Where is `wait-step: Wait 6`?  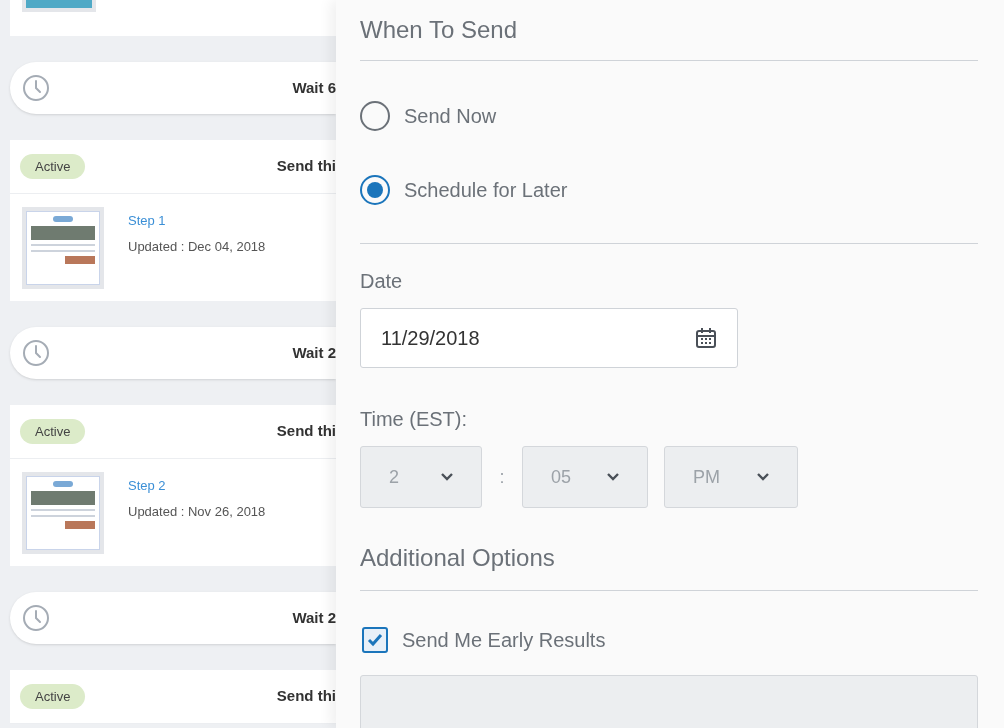 wait-step: Wait 6 is located at coordinates (173, 88).